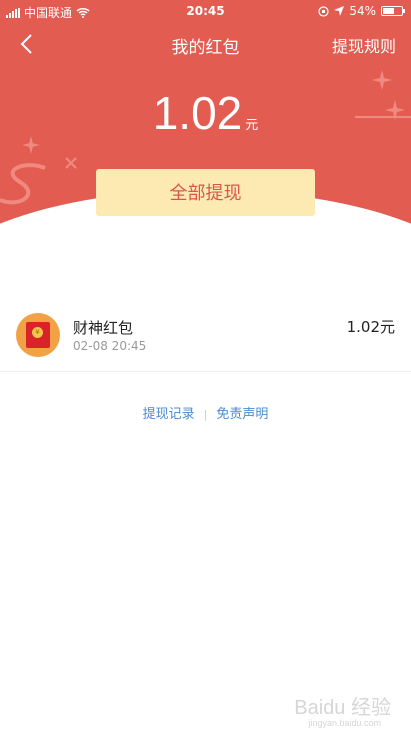 The width and height of the screenshot is (411, 730). I want to click on red-envelope-icon: ¥, so click(38, 335).